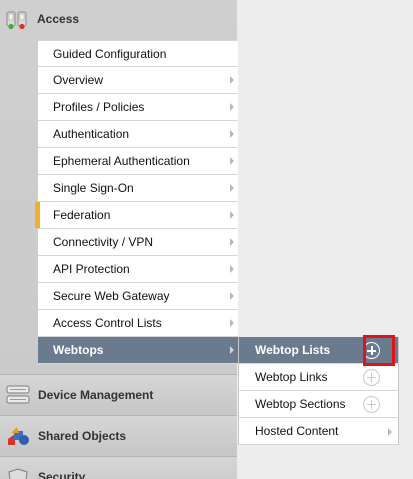  I want to click on nav-section-label: Device Management, so click(96, 395).